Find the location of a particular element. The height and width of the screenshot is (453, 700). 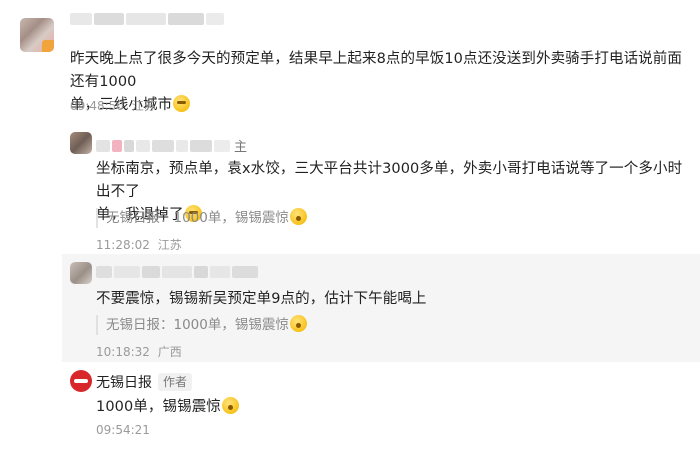

avatar-badge-icon is located at coordinates (48, 46).